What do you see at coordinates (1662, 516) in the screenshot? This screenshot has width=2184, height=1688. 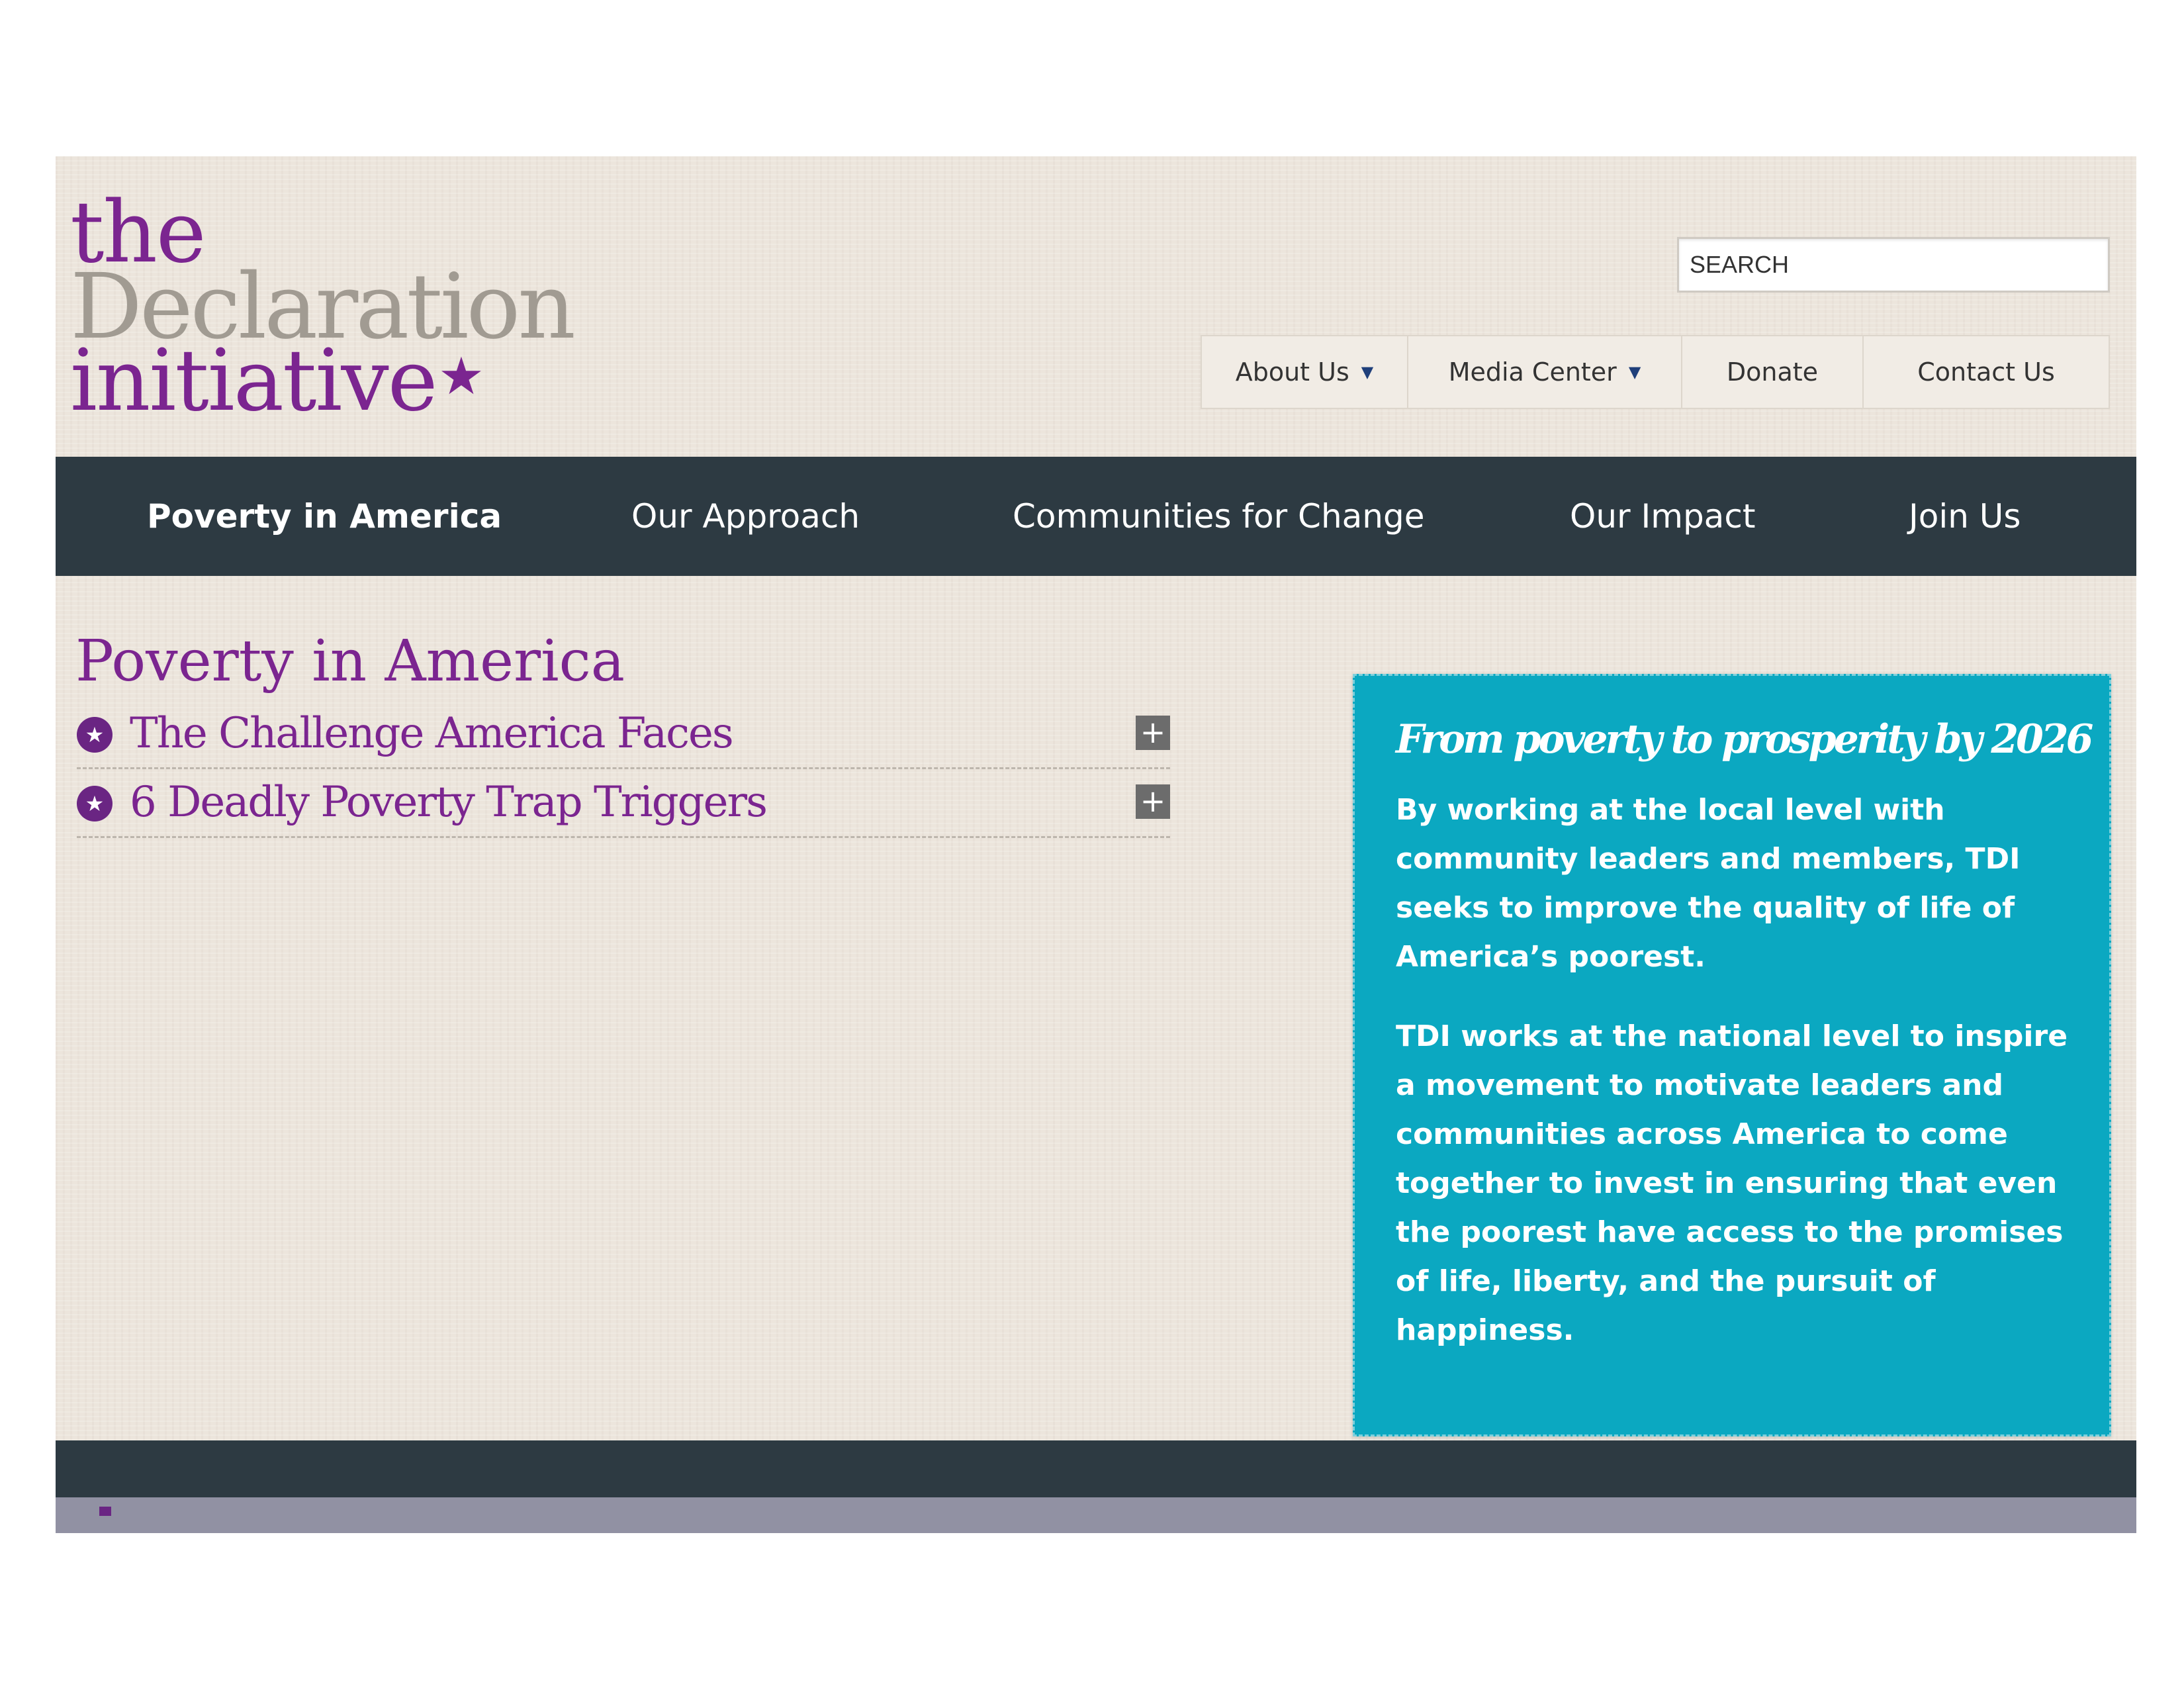 I see `nav-our-impact: Our Impact` at bounding box center [1662, 516].